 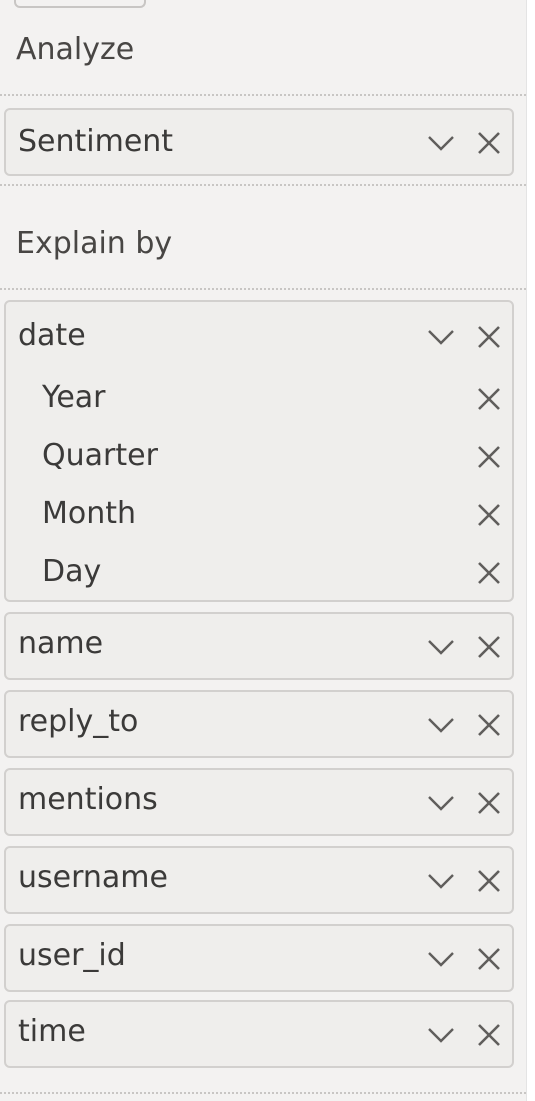 I want to click on hierarchy-label: Month, so click(x=89, y=513).